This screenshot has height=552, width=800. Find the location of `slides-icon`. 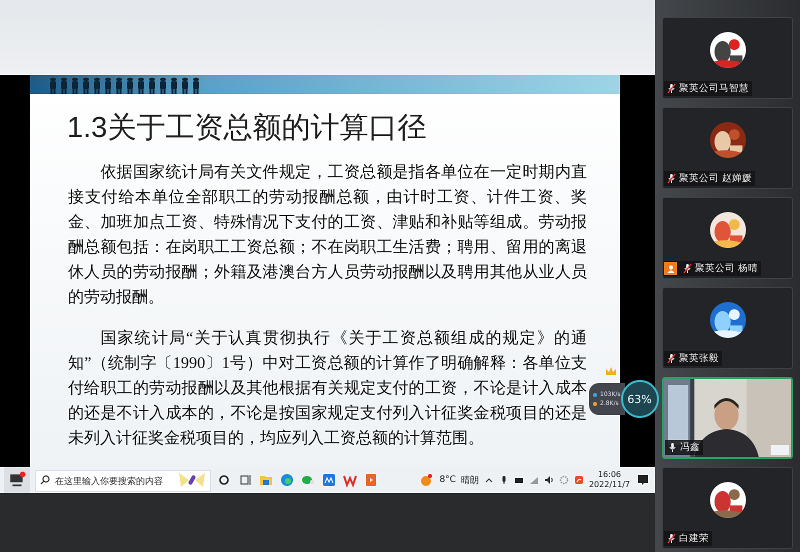

slides-icon is located at coordinates (371, 480).